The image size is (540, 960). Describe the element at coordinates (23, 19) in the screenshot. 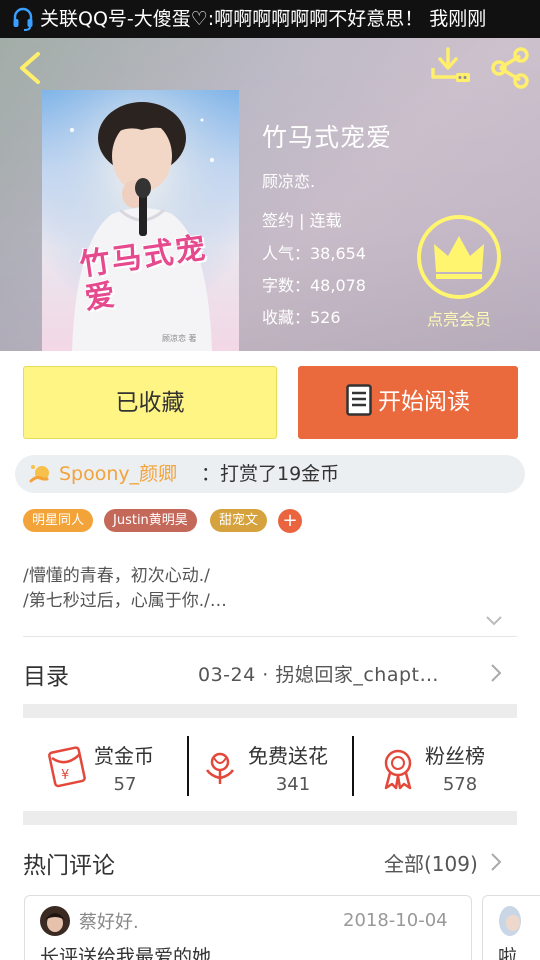

I see `headset-icon` at that location.